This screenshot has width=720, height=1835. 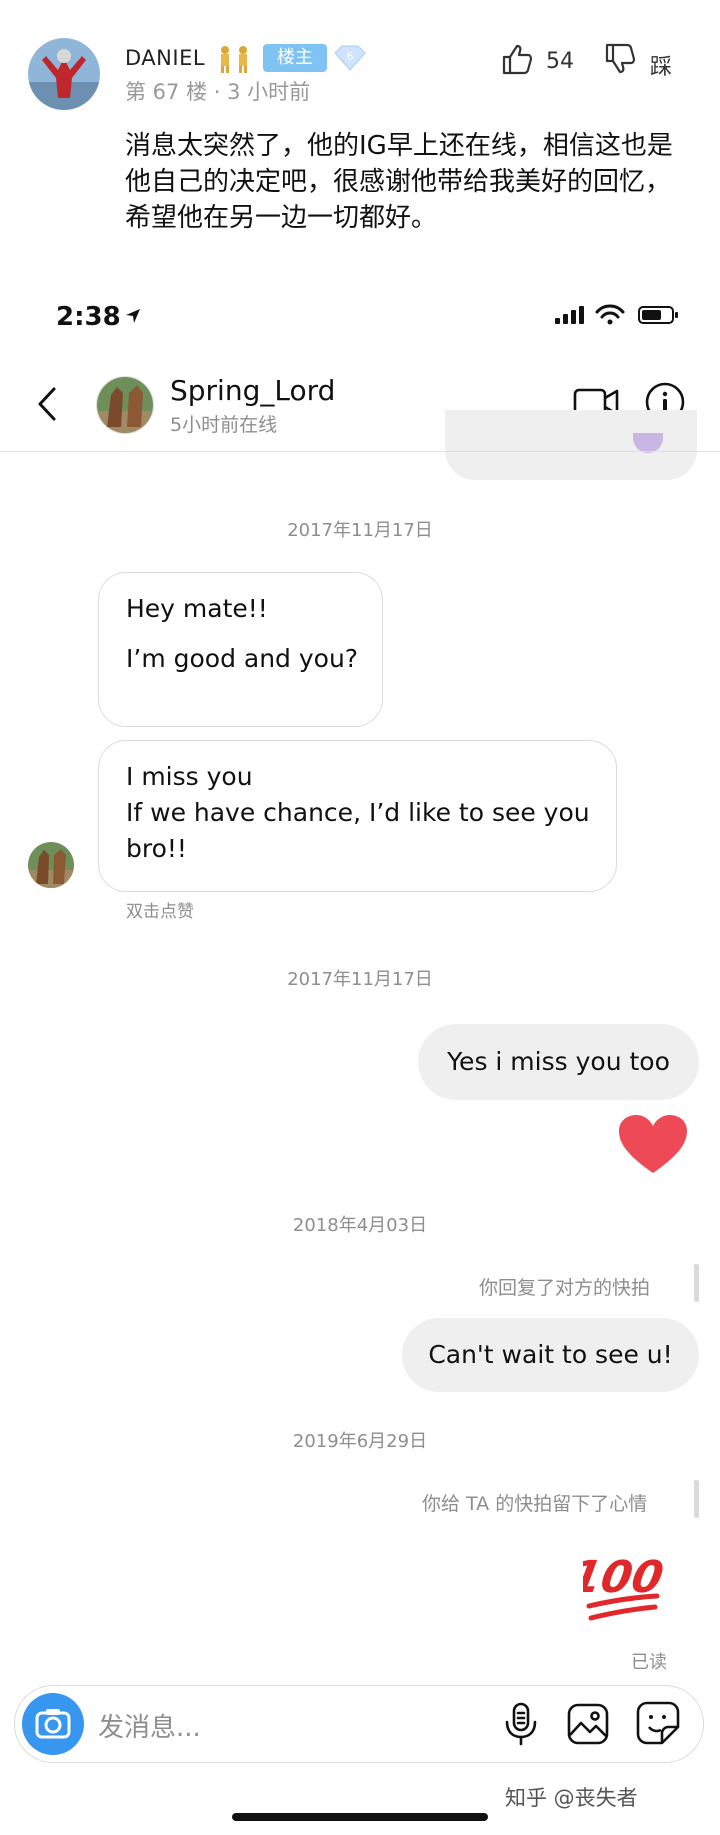 What do you see at coordinates (360, 1441) in the screenshot?
I see `date-separator: 2019年6月29日` at bounding box center [360, 1441].